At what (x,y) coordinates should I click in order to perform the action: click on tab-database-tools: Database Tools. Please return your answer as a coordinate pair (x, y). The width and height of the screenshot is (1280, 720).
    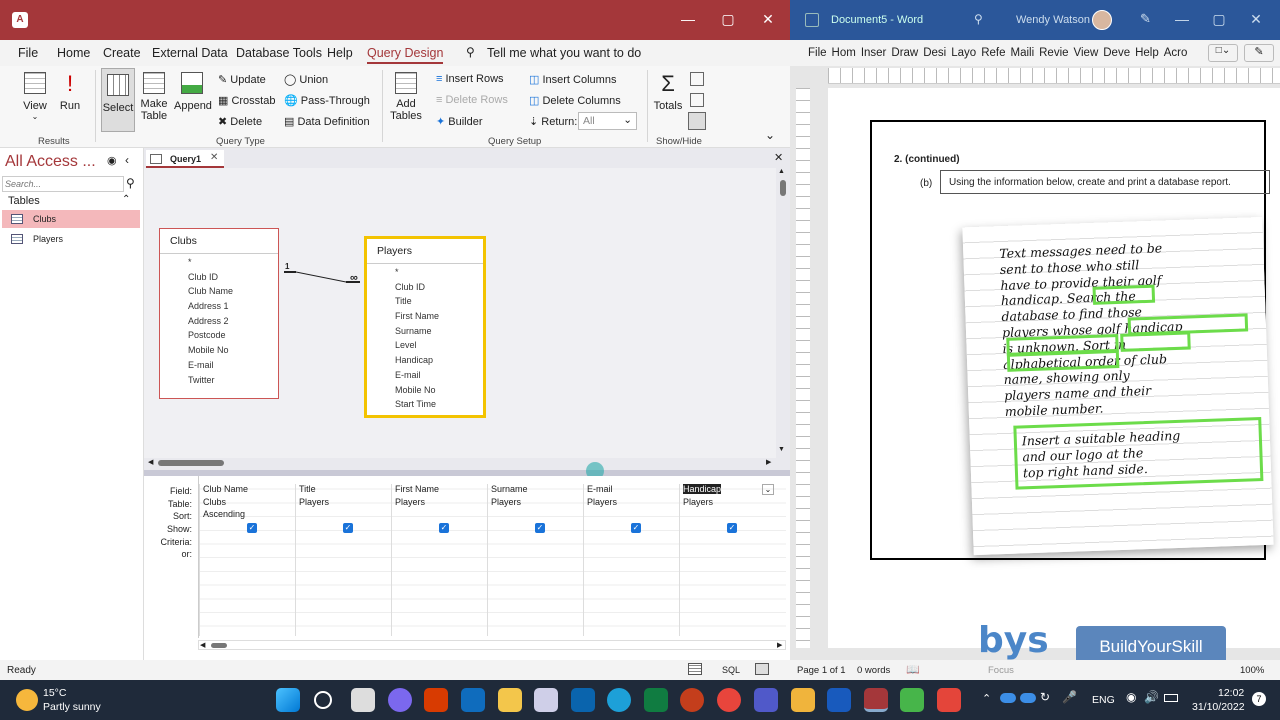
    Looking at the image, I should click on (279, 53).